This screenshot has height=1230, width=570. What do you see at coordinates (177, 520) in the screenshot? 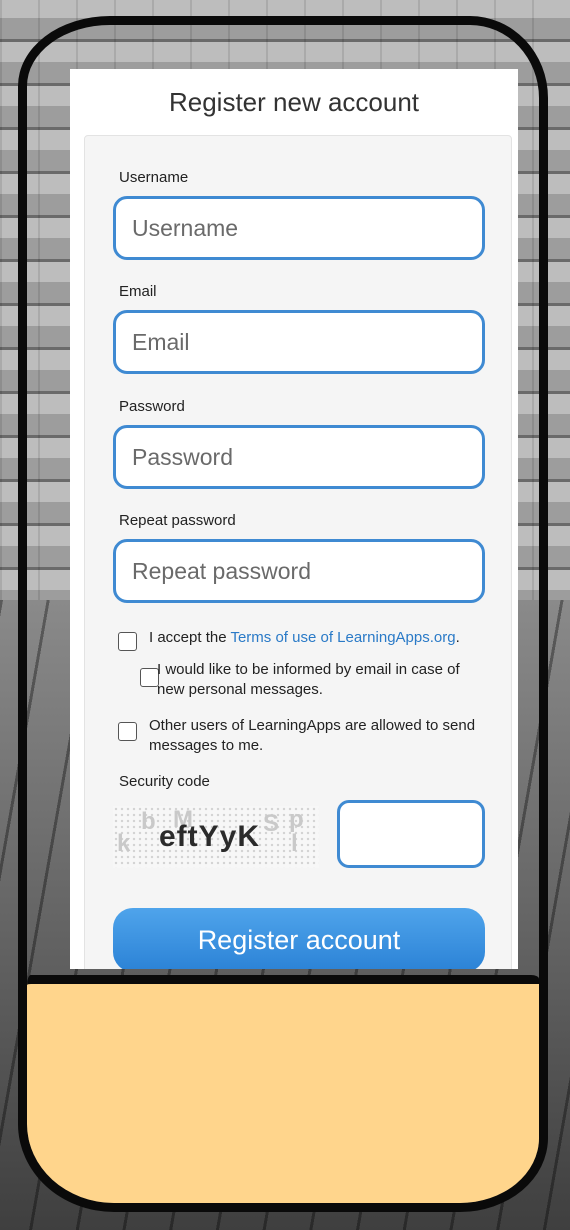
I see `repeat-password-label: Repeat password` at bounding box center [177, 520].